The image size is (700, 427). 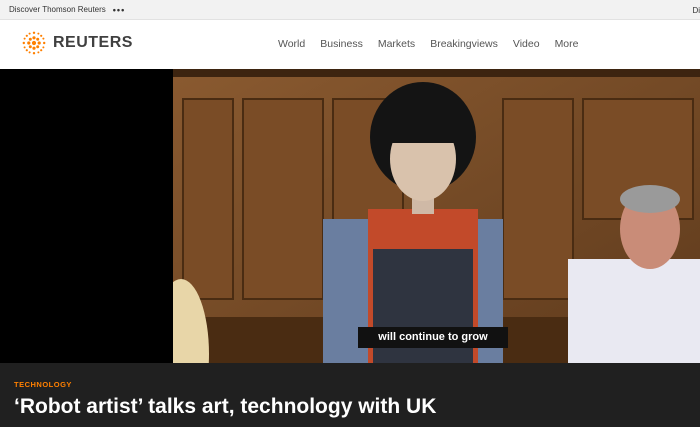 I want to click on nav-item-world: World, so click(x=291, y=44).